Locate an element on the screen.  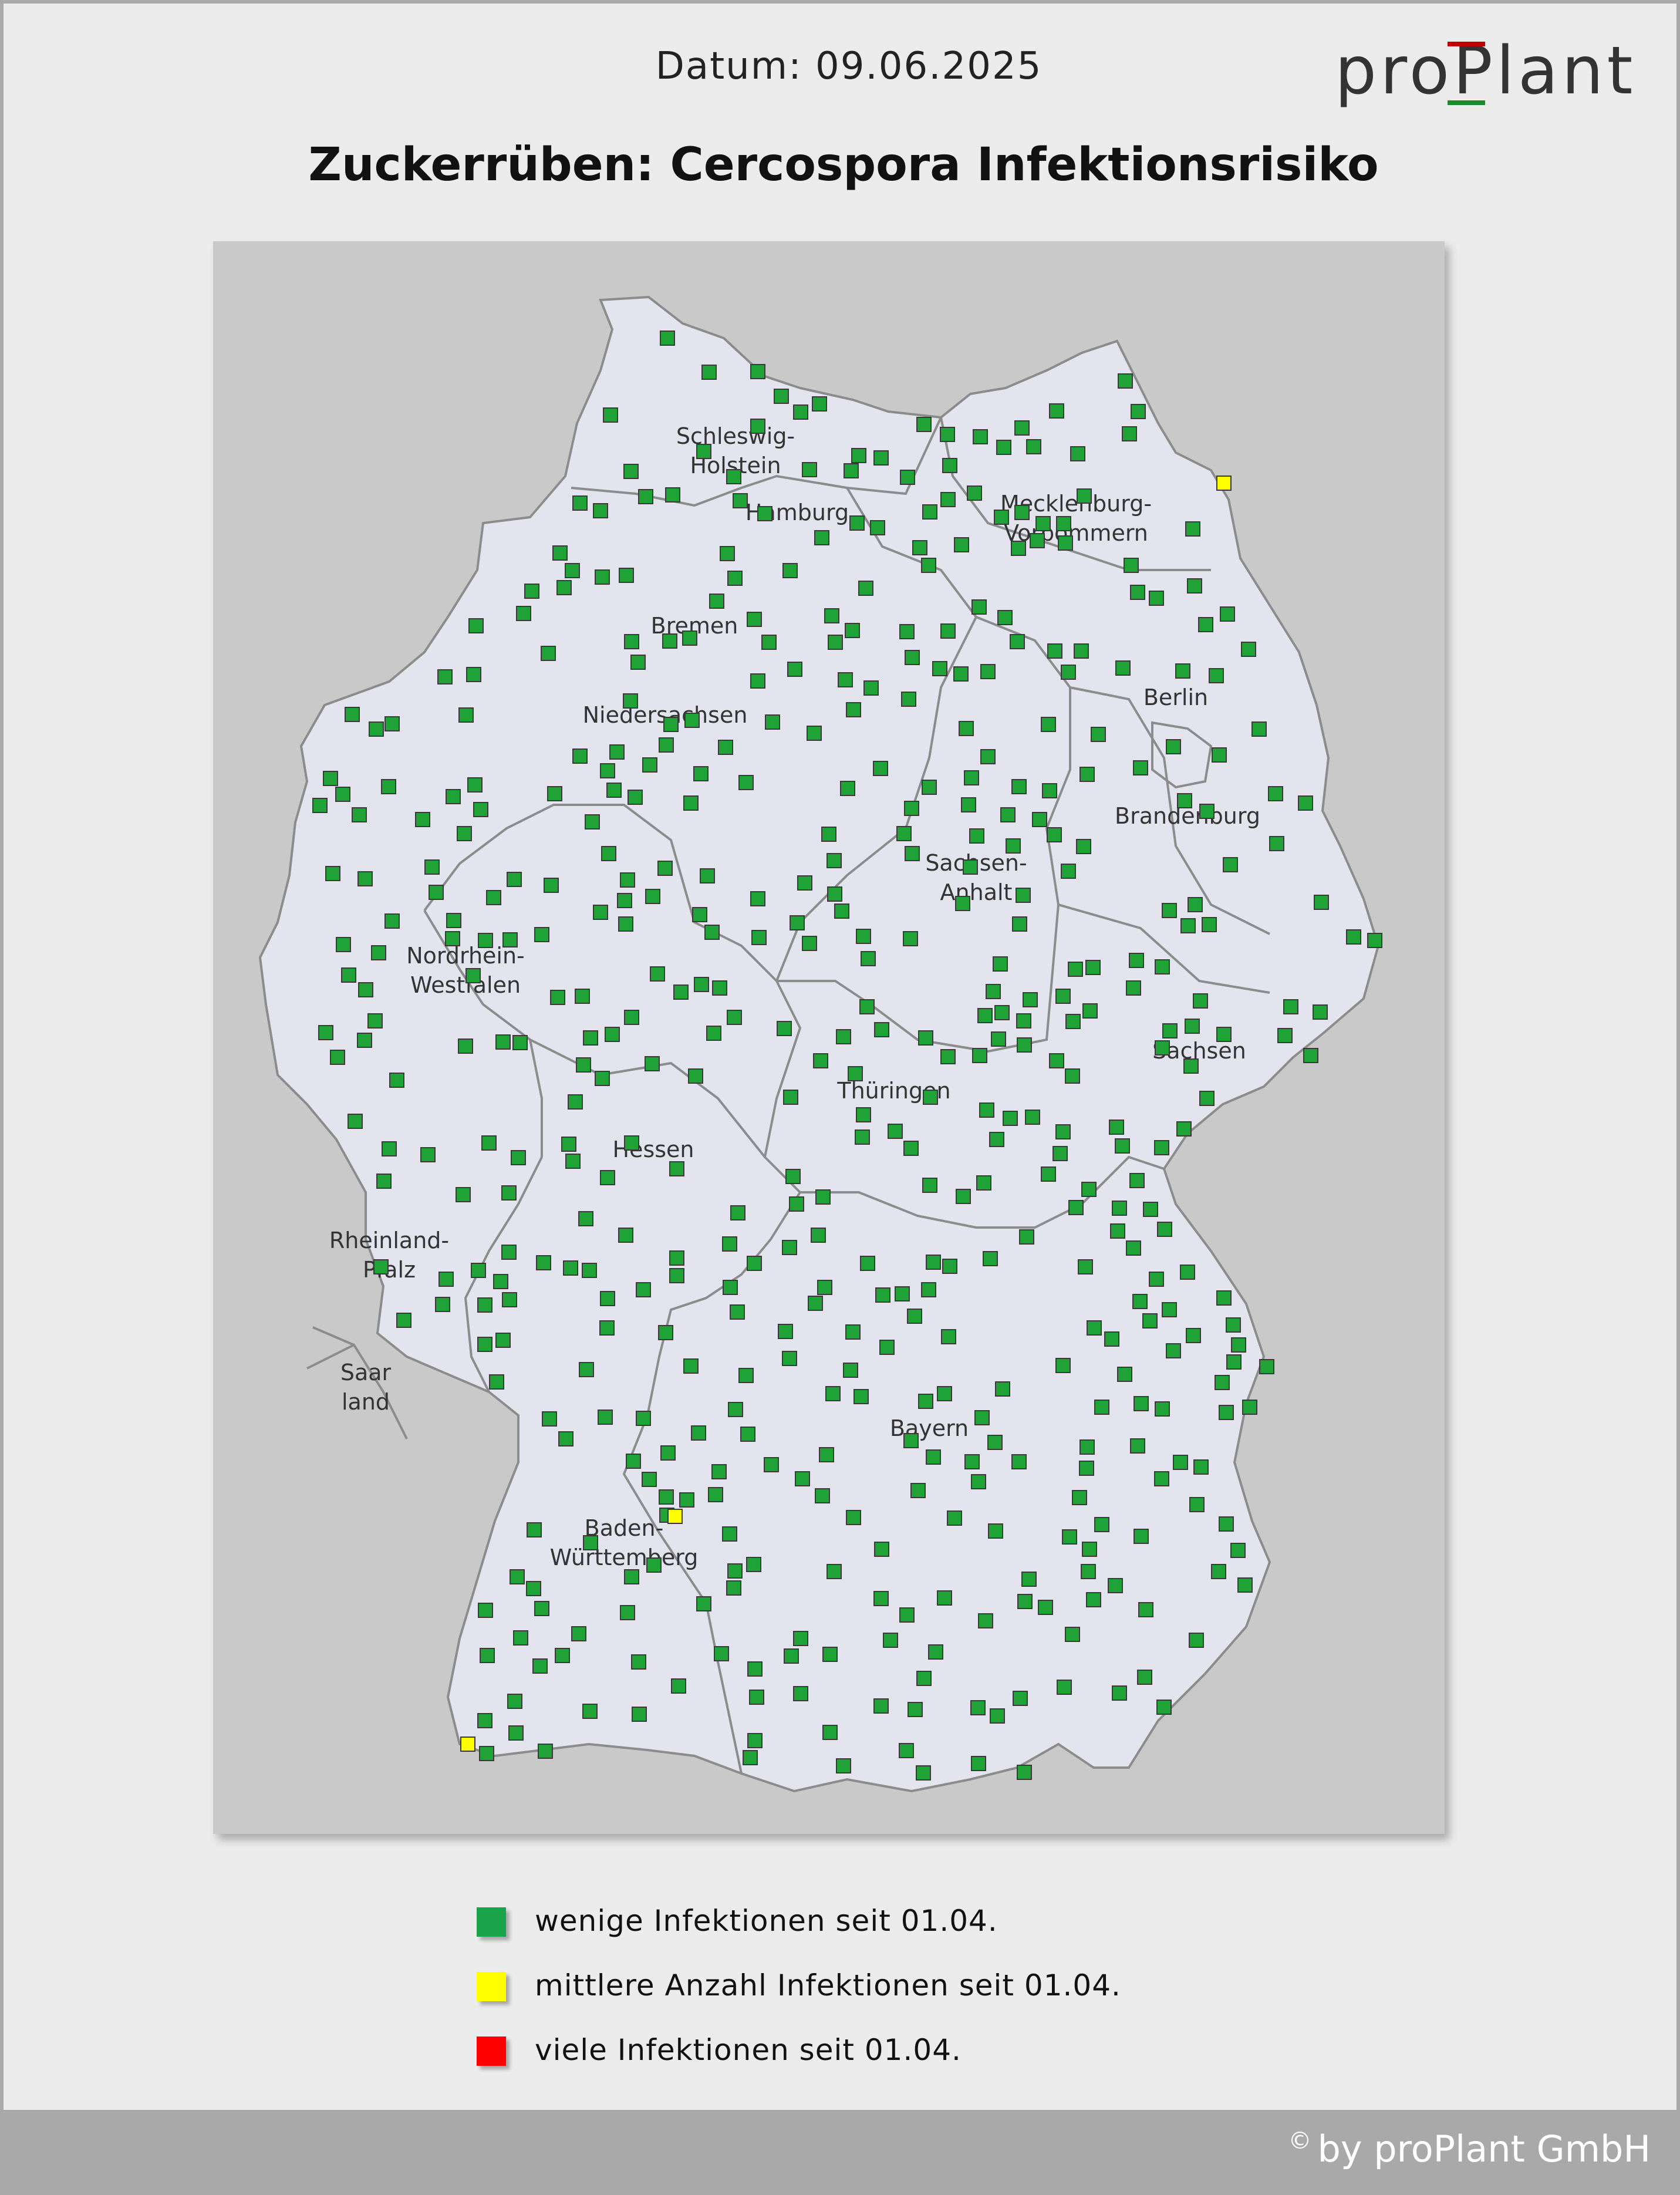
legend-item-medium: mittlere Anzahl Infektionen seit 01.04. is located at coordinates (884, 1994).